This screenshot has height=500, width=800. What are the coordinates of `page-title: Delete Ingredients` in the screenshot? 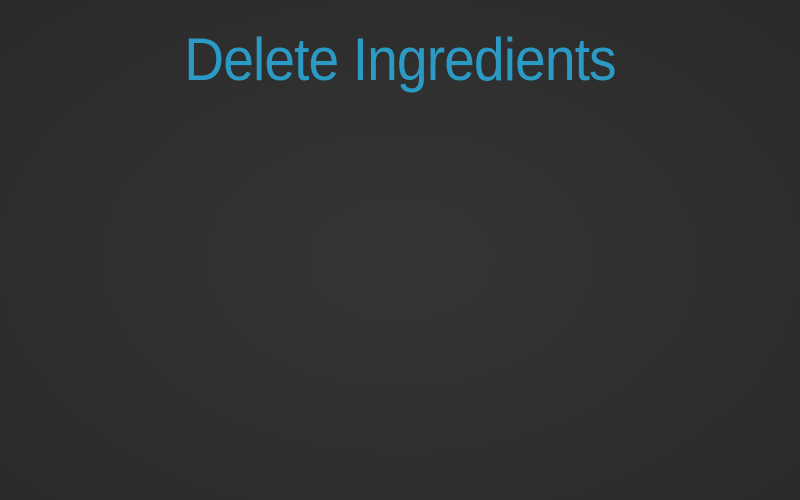 It's located at (400, 59).